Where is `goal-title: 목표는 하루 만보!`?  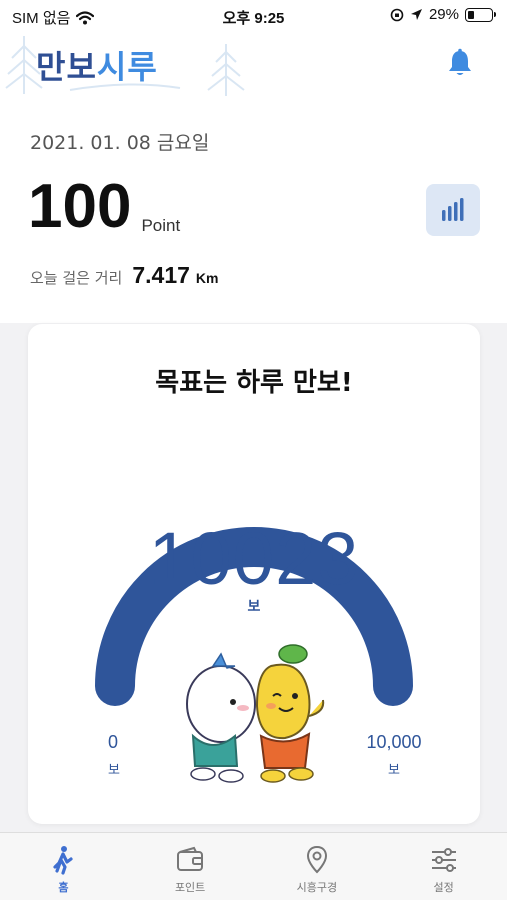
goal-title: 목표는 하루 만보! is located at coordinates (254, 383).